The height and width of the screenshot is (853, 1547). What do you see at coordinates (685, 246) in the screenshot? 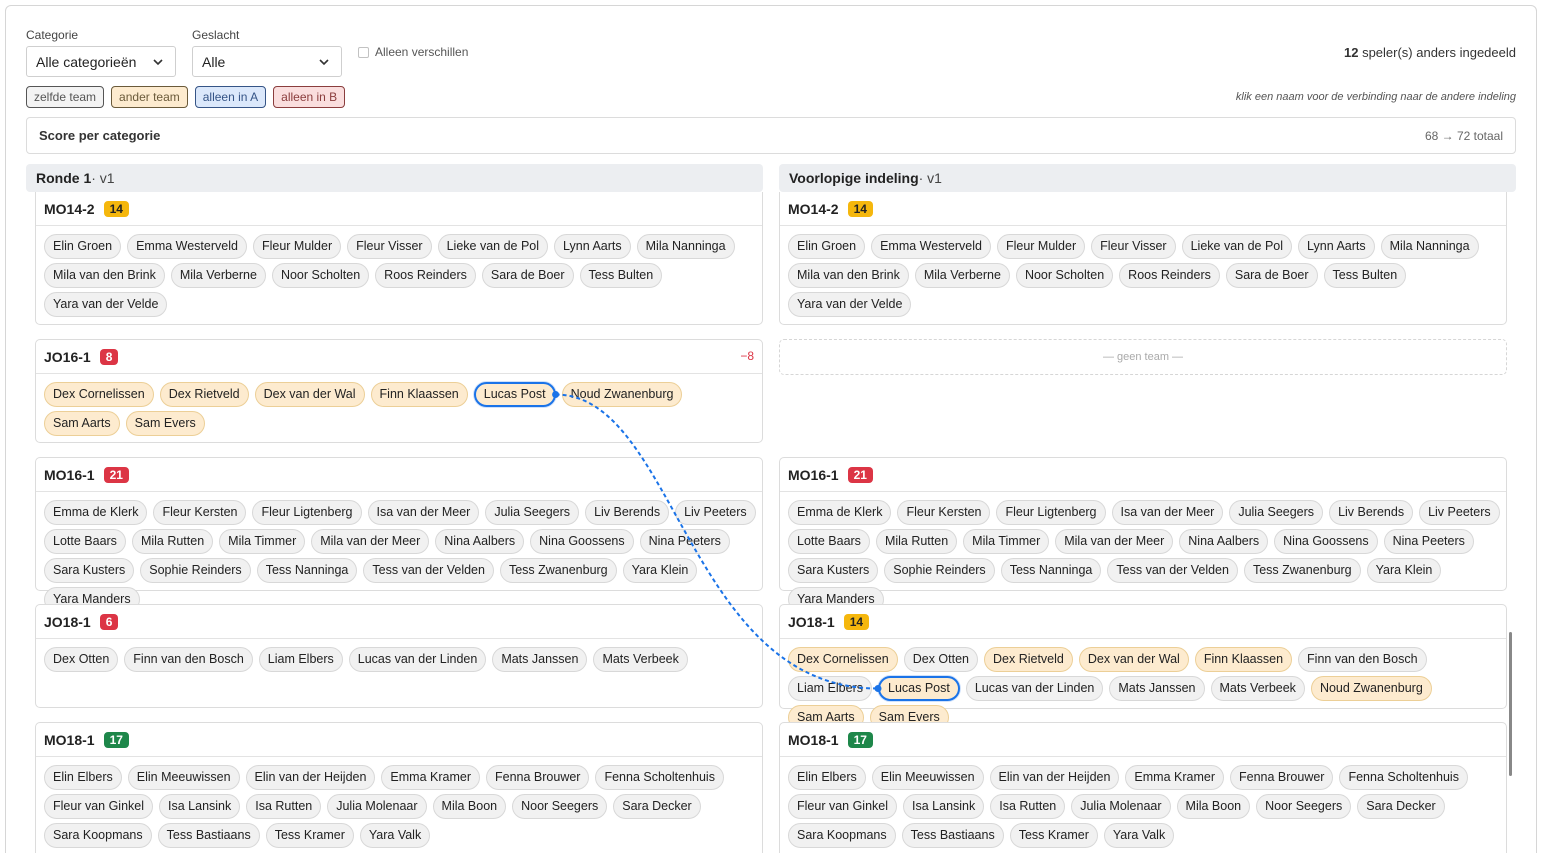
I see `player-chip: Mila Nanninga` at bounding box center [685, 246].